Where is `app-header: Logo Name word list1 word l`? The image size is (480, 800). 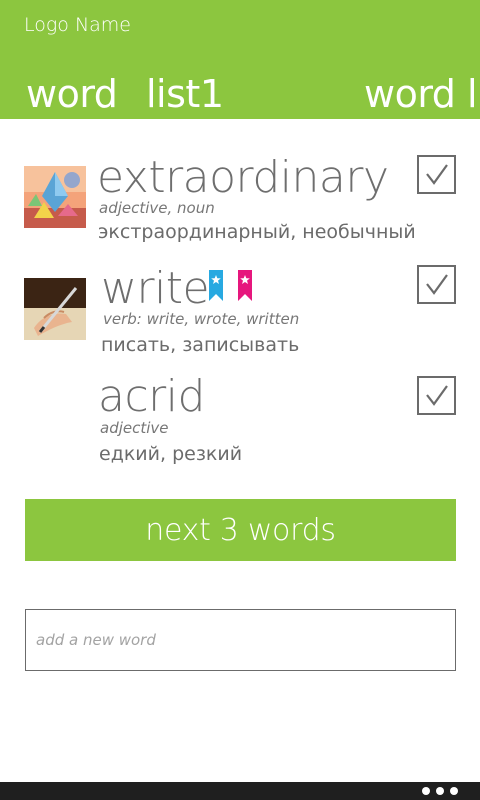 app-header: Logo Name word list1 word l is located at coordinates (240, 59).